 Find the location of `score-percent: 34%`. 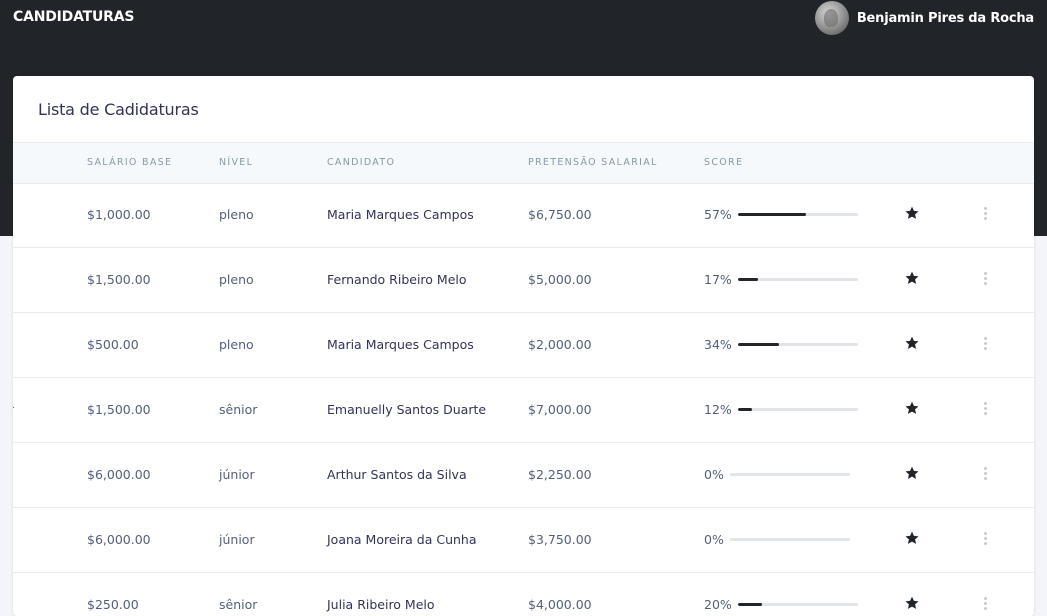

score-percent: 34% is located at coordinates (718, 344).